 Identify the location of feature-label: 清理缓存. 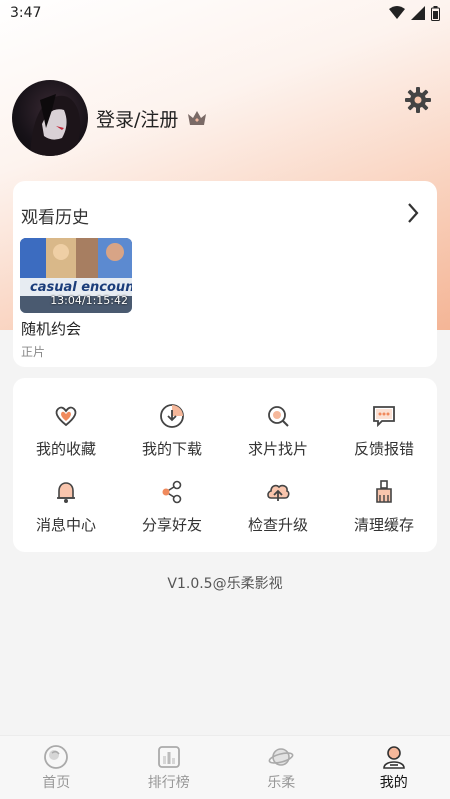
(383, 524).